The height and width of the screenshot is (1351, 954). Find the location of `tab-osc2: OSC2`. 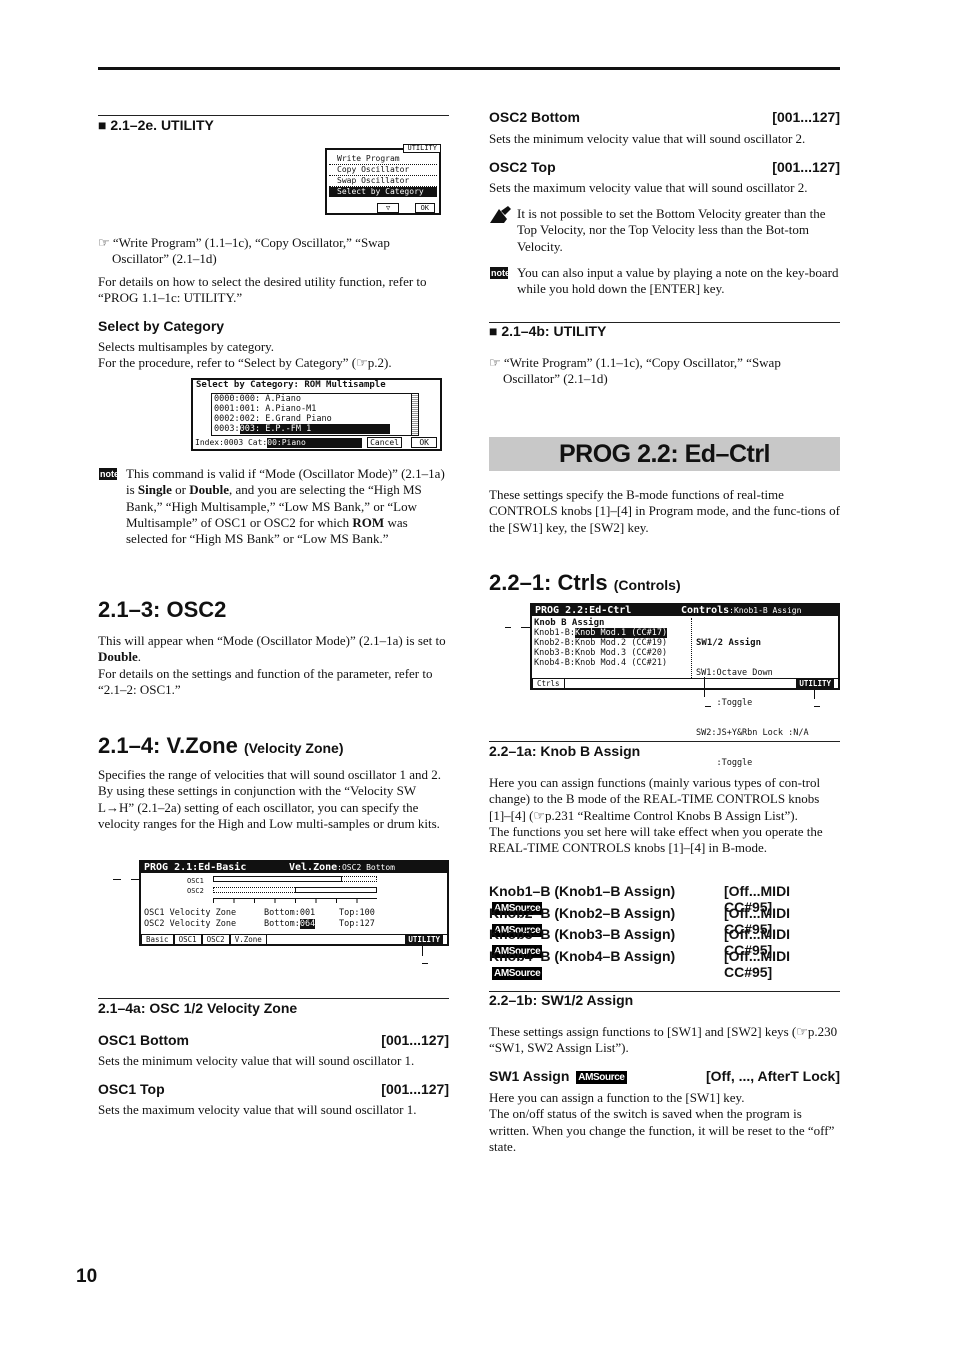

tab-osc2: OSC2 is located at coordinates (215, 940).